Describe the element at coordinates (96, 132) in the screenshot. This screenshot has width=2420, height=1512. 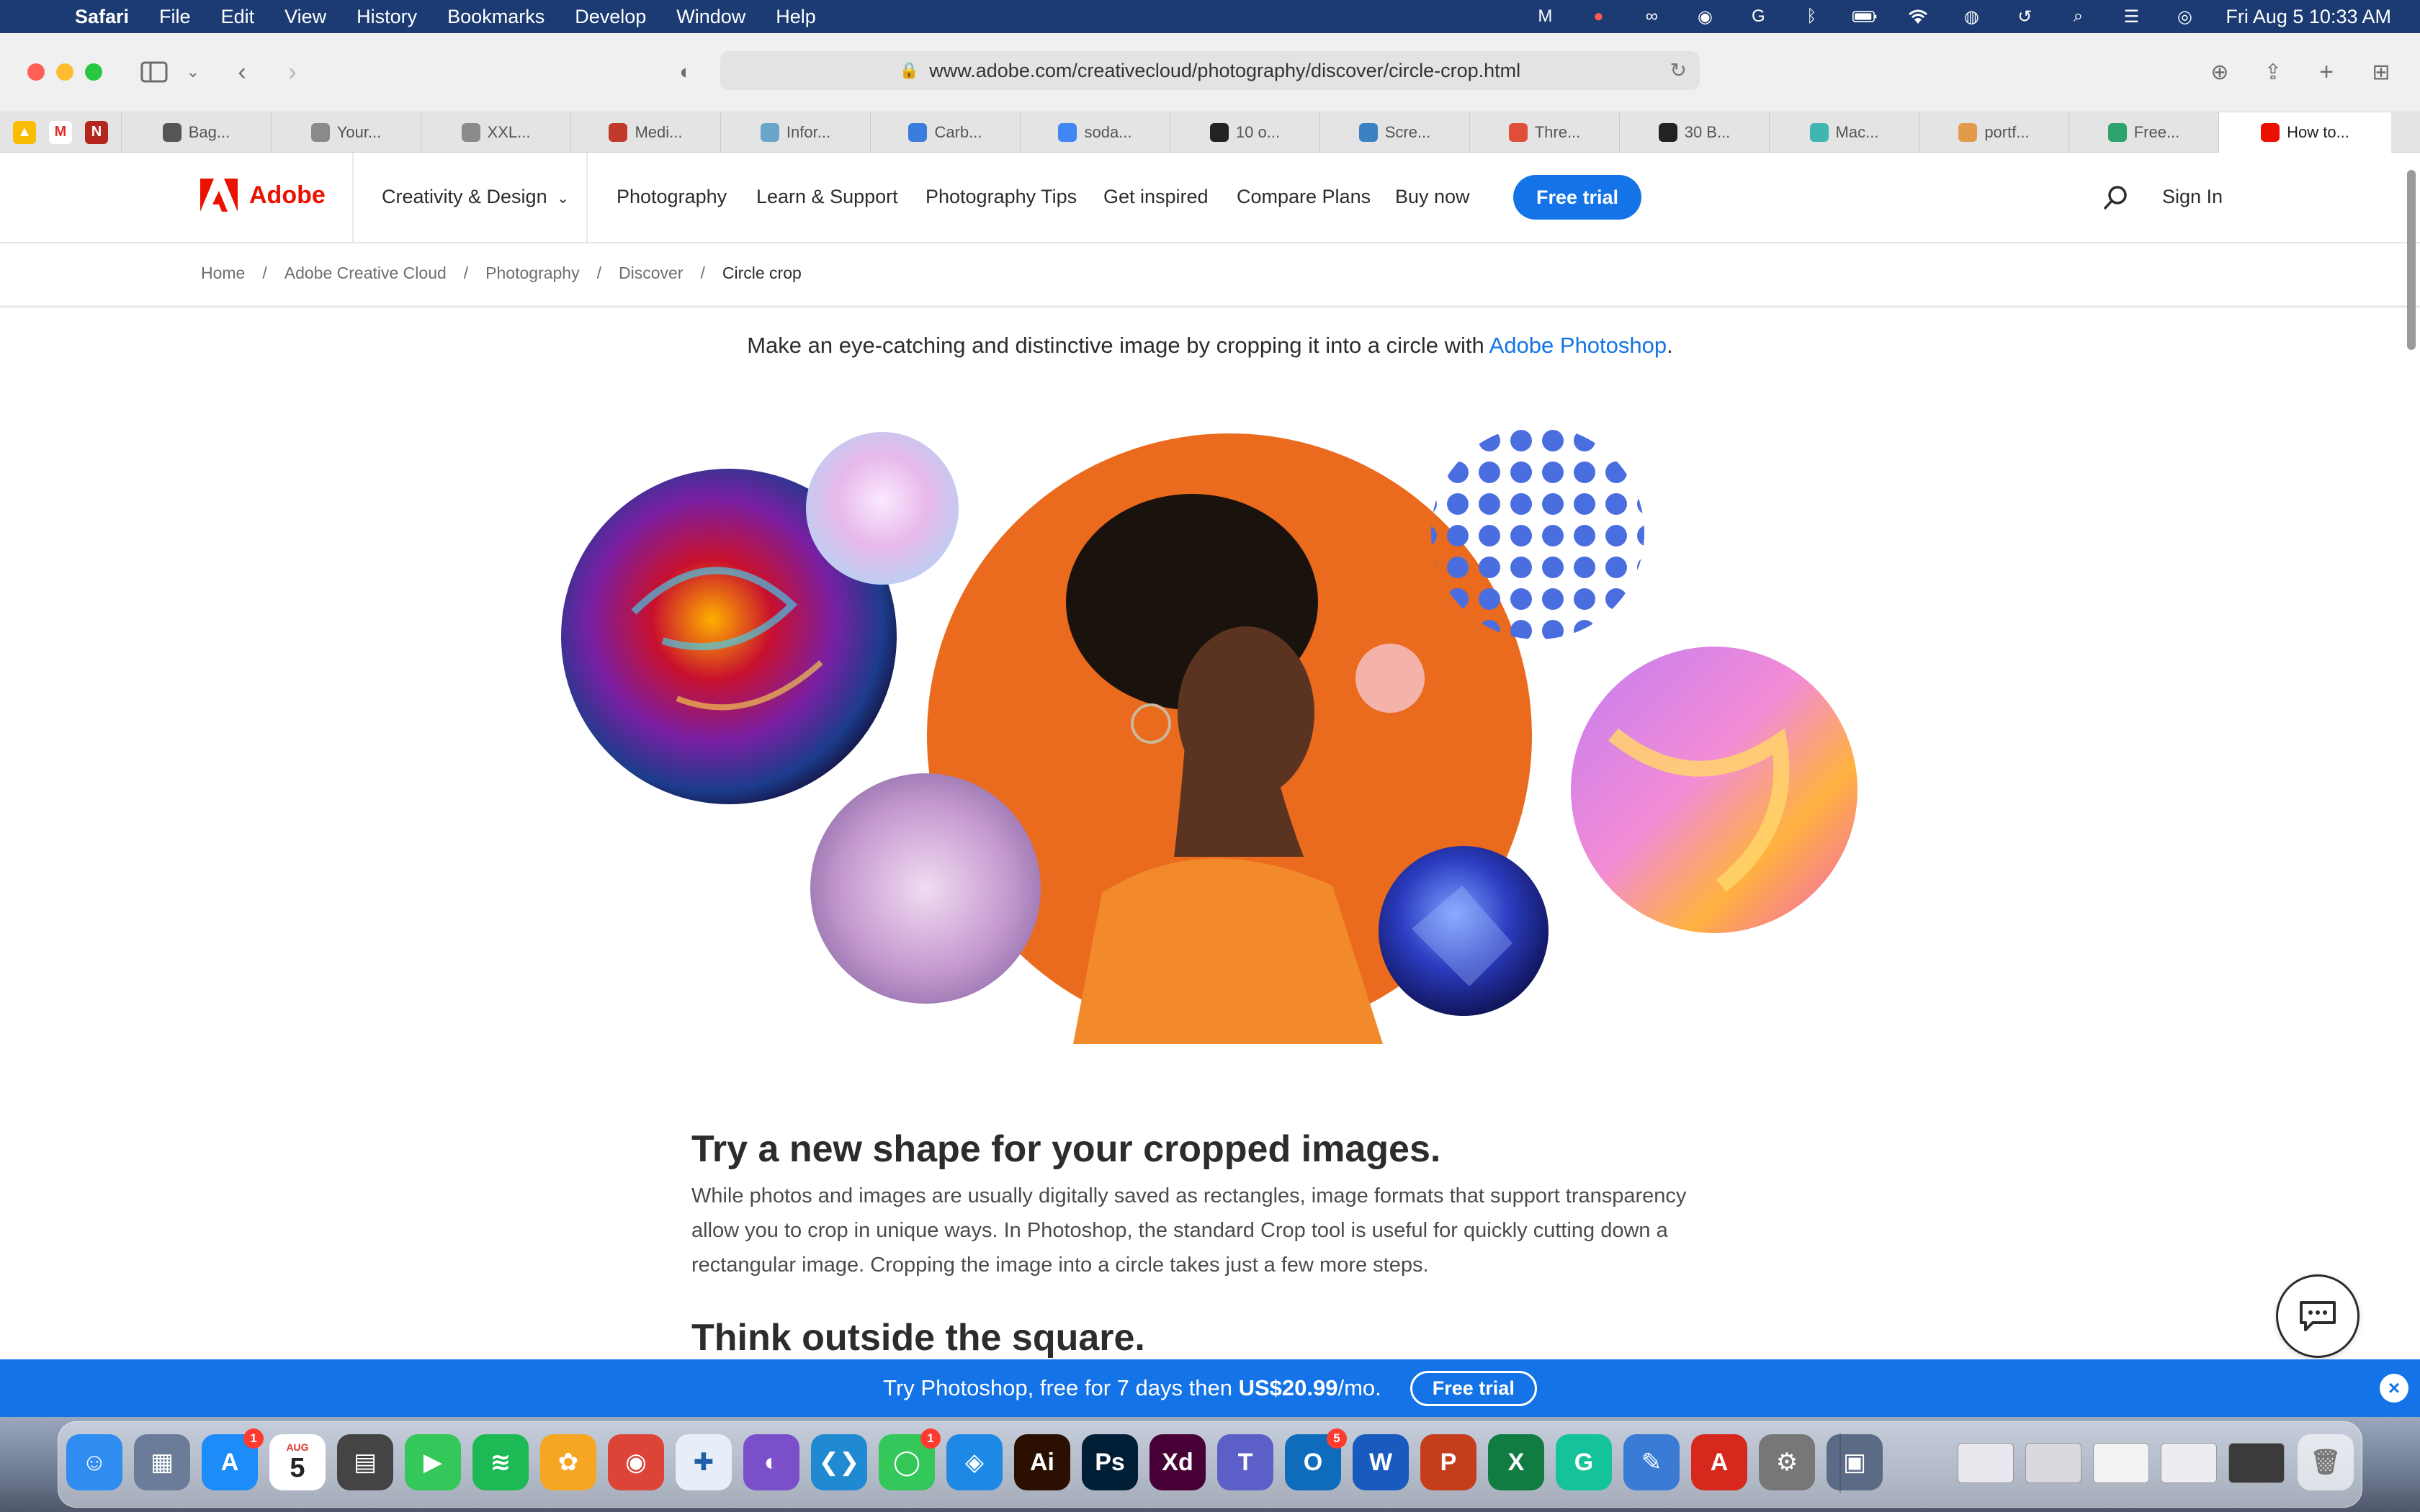
I see `pinned-site-icon: N` at that location.